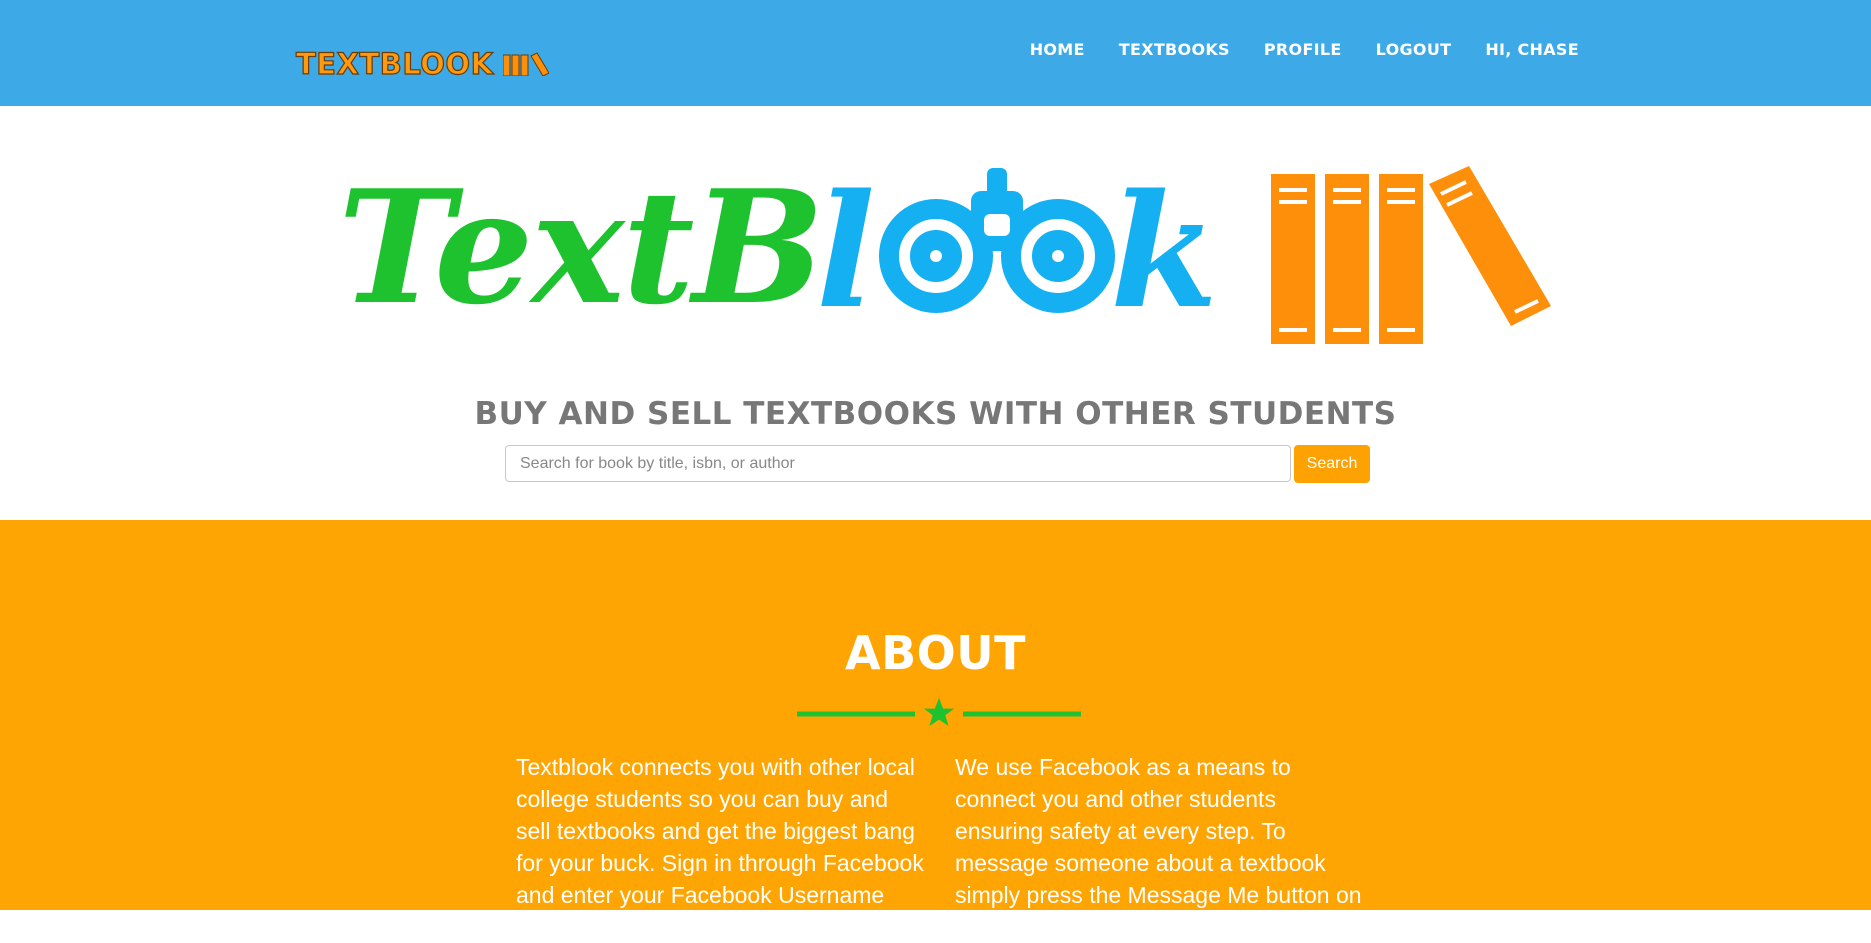  What do you see at coordinates (898, 463) in the screenshot?
I see `search-input` at bounding box center [898, 463].